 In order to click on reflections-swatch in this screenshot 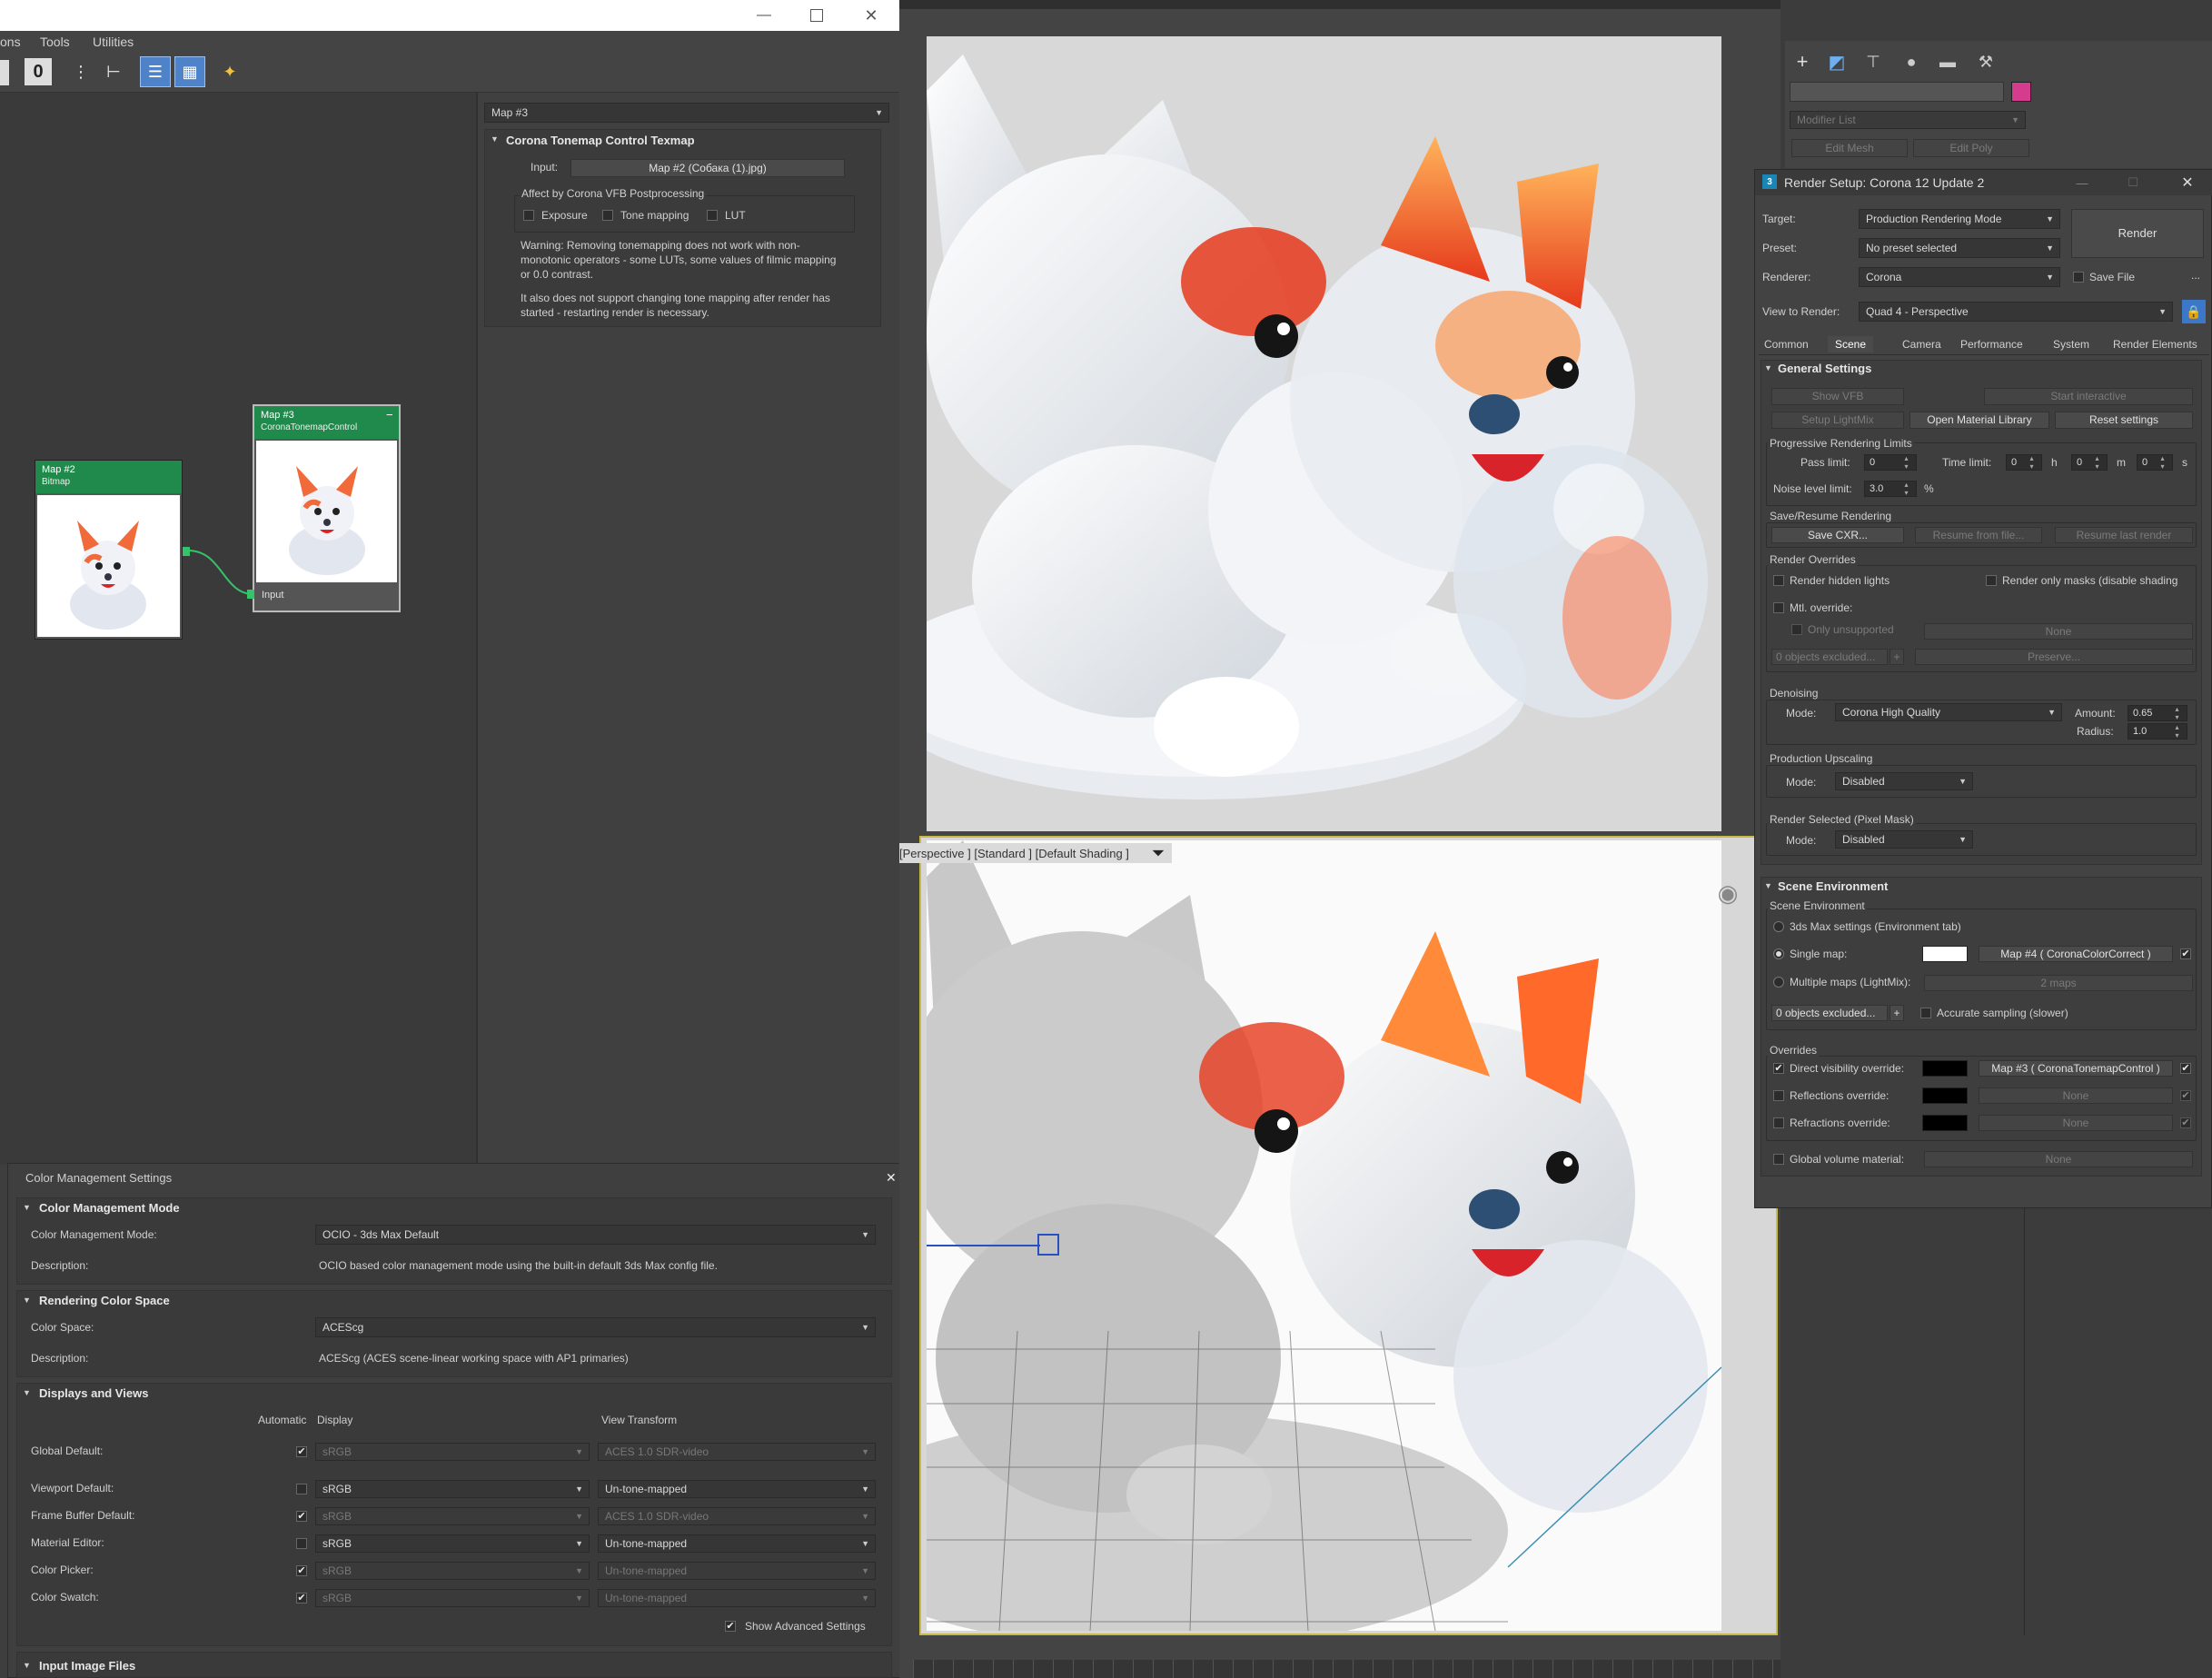, I will do `click(1945, 1095)`.